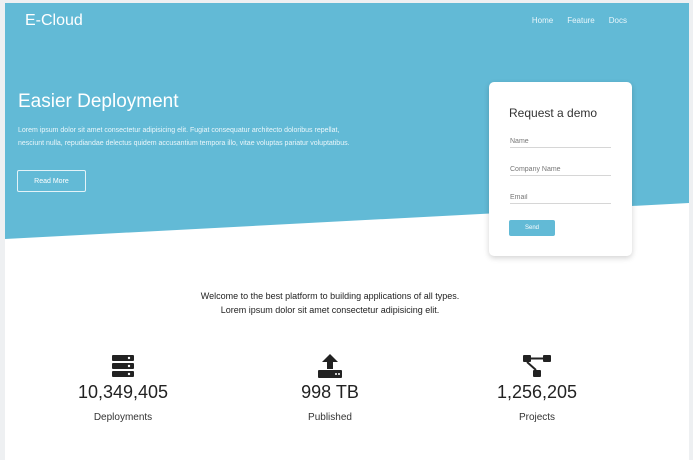  I want to click on name-field, so click(560, 141).